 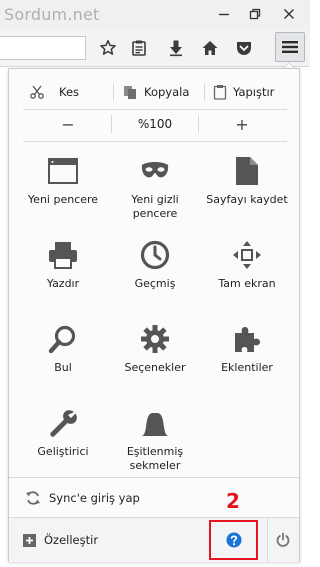 I want to click on download-arrow-icon, so click(x=176, y=48).